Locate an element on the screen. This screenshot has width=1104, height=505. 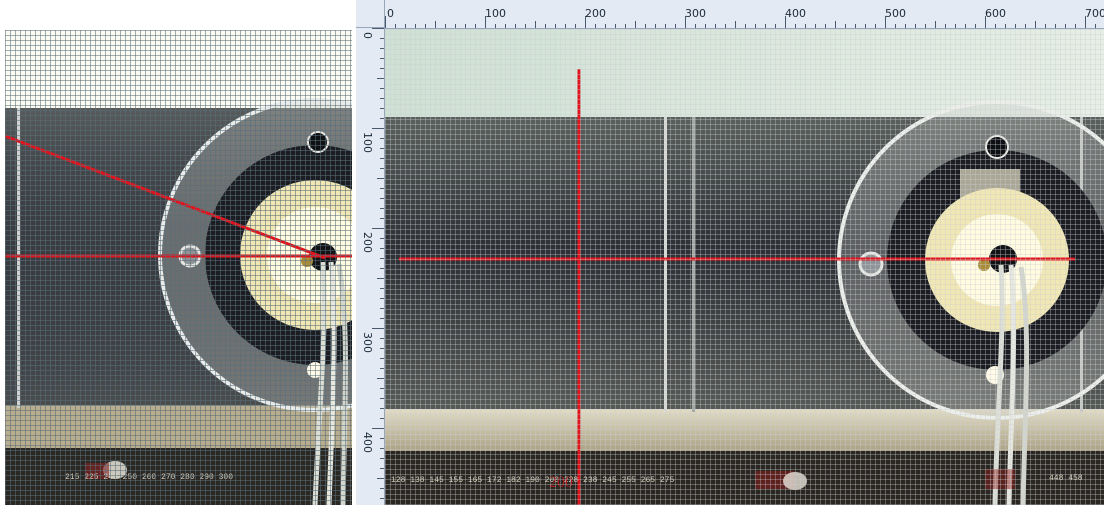
left-ruler-label: 400 is located at coordinates (367, 442).